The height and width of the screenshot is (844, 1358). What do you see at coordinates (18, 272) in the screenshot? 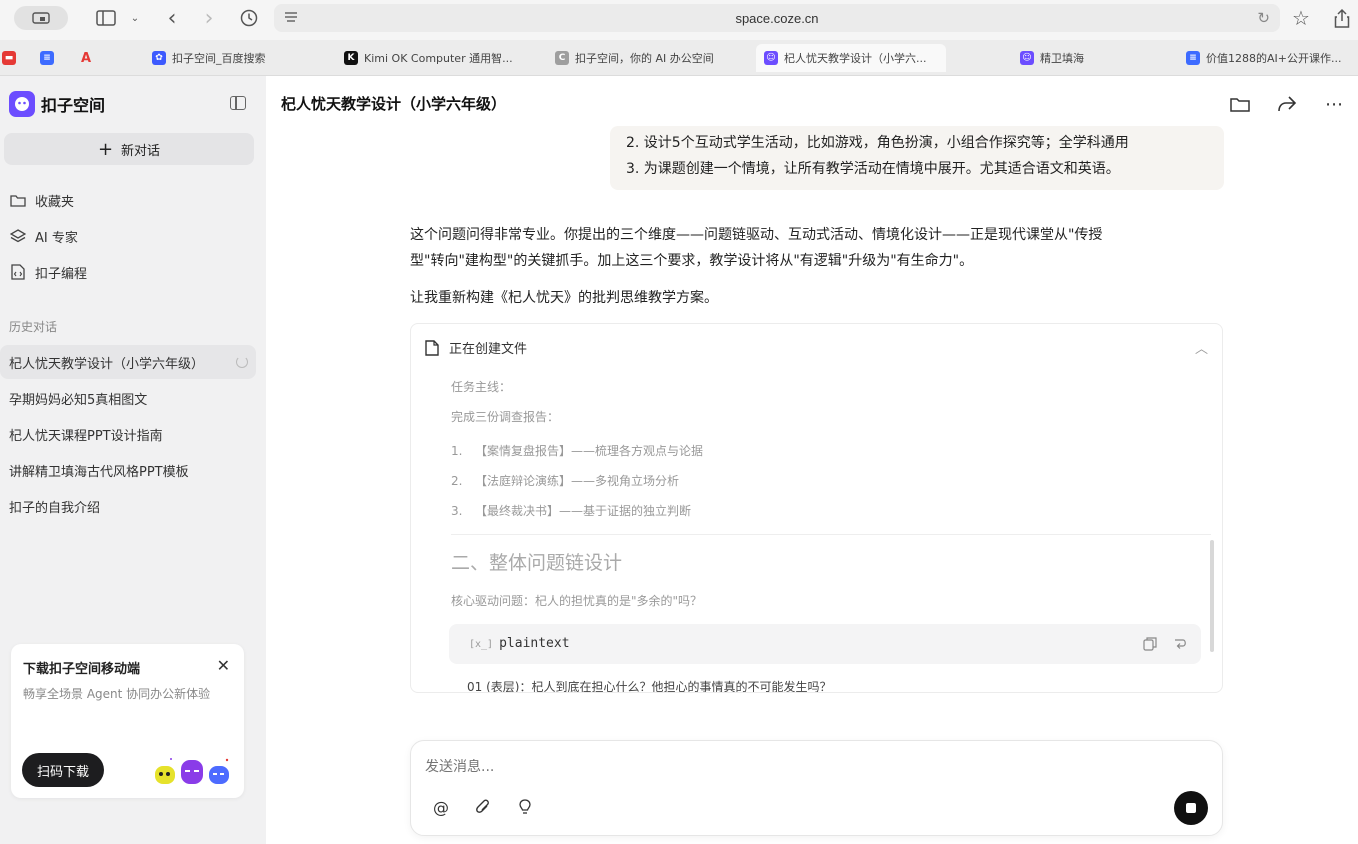
I see `code-file-icon` at bounding box center [18, 272].